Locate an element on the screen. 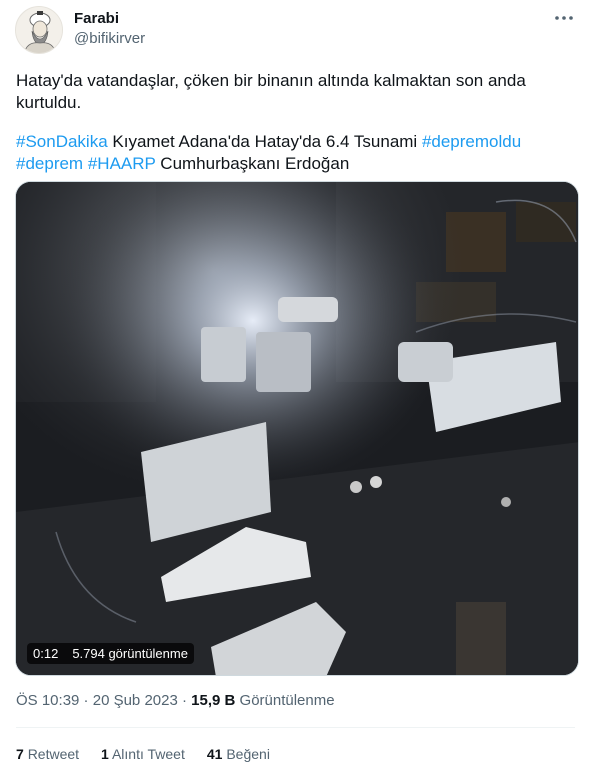 The width and height of the screenshot is (591, 769). likes-stat: 41 Beğeni is located at coordinates (238, 754).